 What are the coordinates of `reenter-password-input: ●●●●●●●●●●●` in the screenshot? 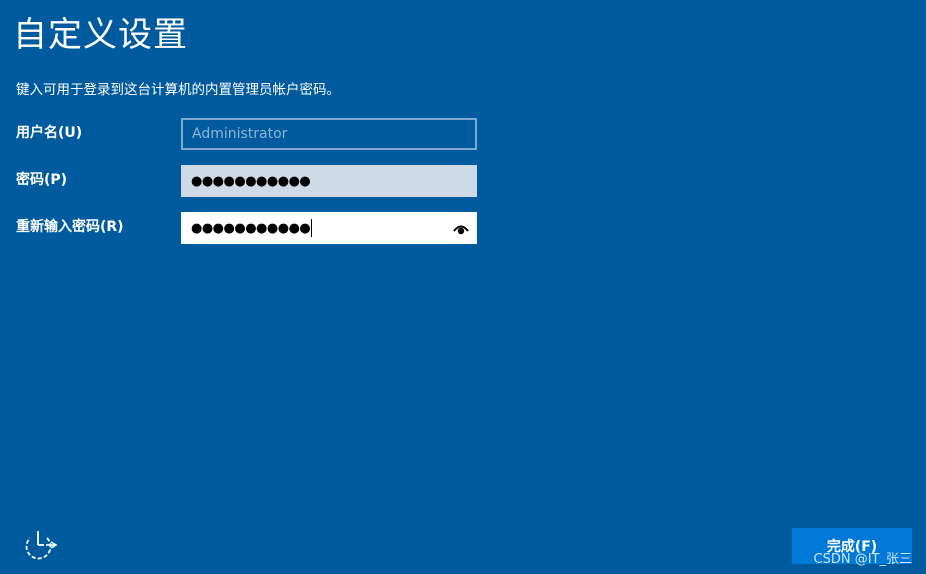 It's located at (252, 228).